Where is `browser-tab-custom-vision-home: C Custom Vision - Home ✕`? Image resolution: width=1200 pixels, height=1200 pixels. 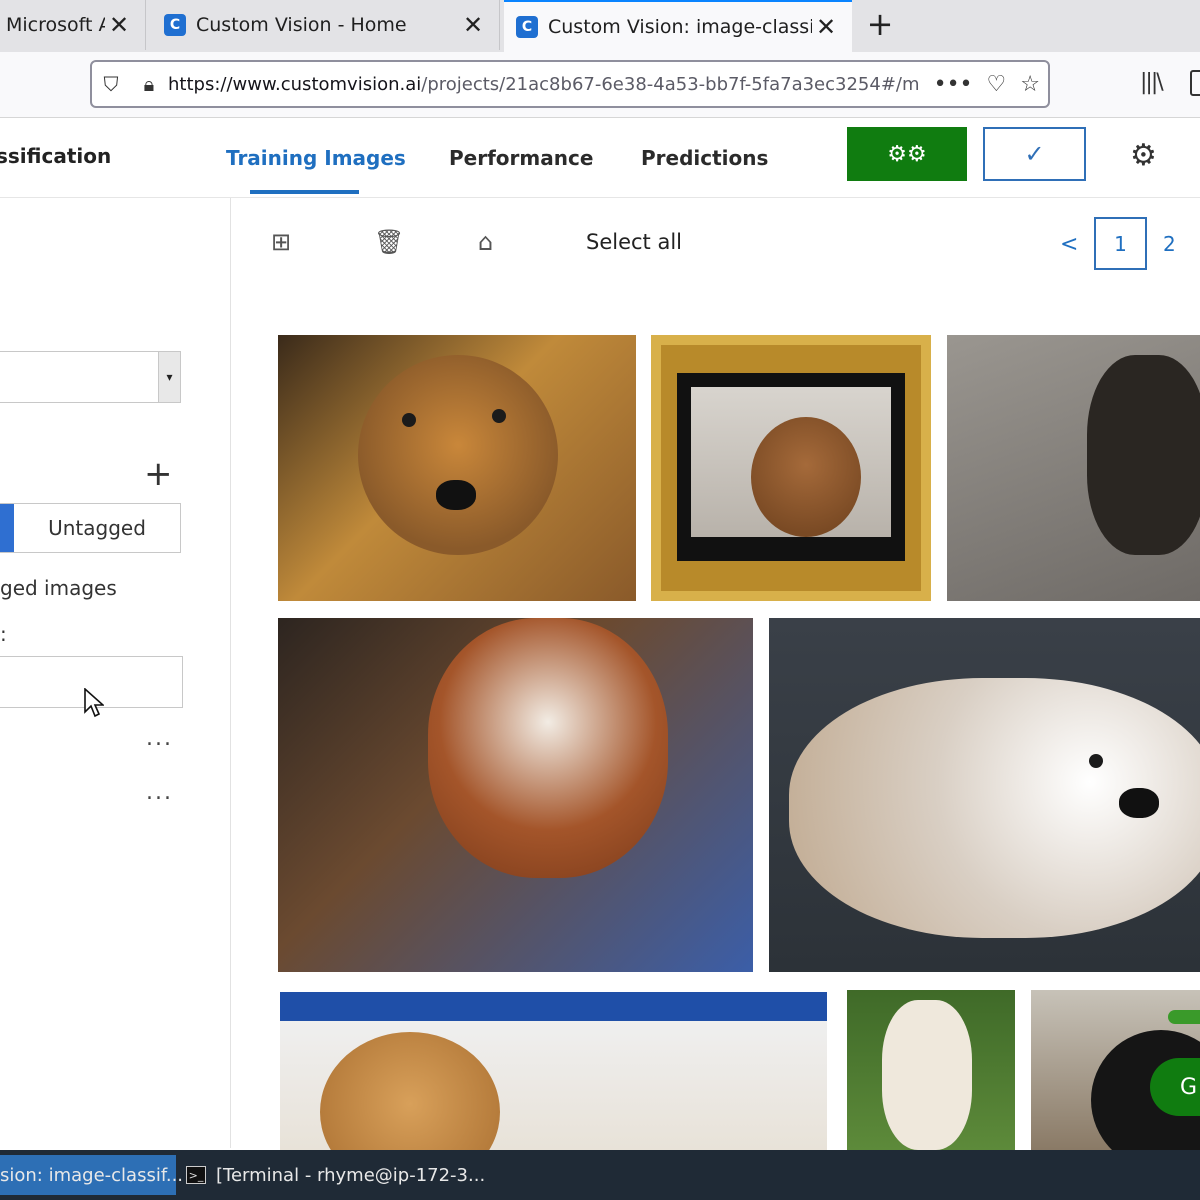 browser-tab-custom-vision-home: C Custom Vision - Home ✕ is located at coordinates (326, 25).